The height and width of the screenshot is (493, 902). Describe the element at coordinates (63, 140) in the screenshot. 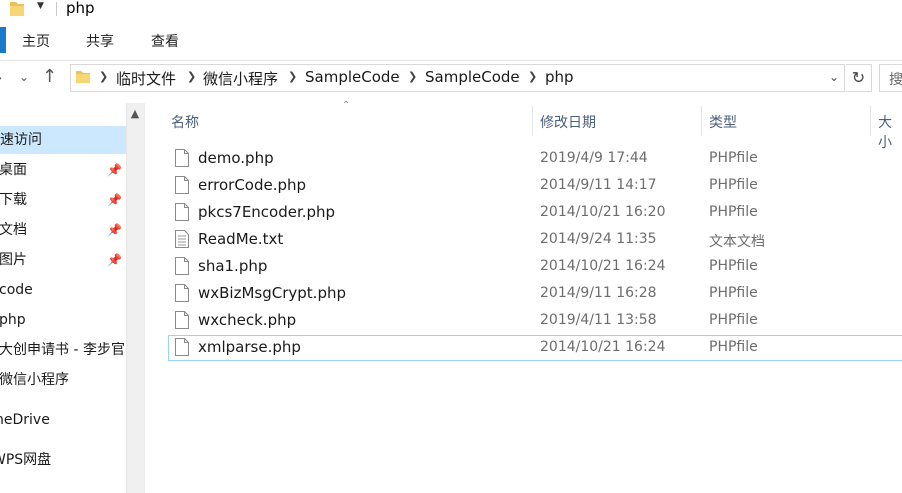

I see `nav-quick-access: 快速访问` at that location.